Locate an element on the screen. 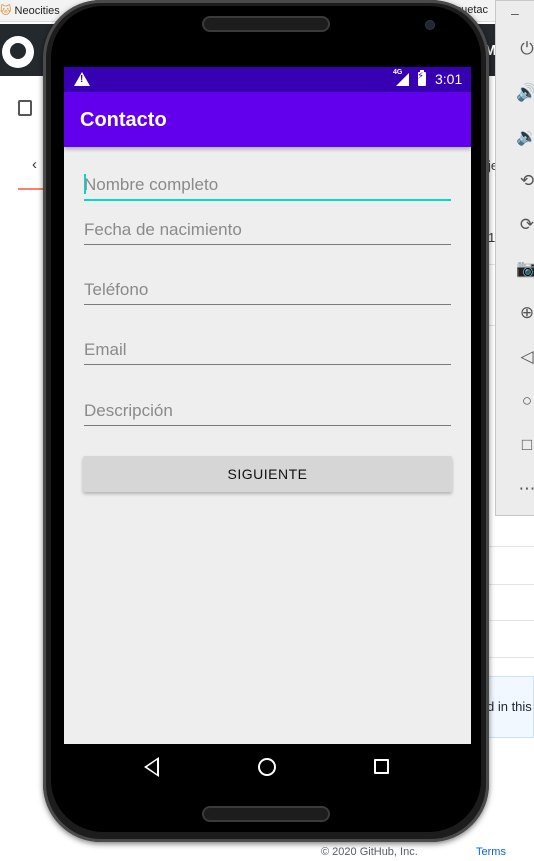 Image resolution: width=534 pixels, height=861 pixels. email-input is located at coordinates (267, 350).